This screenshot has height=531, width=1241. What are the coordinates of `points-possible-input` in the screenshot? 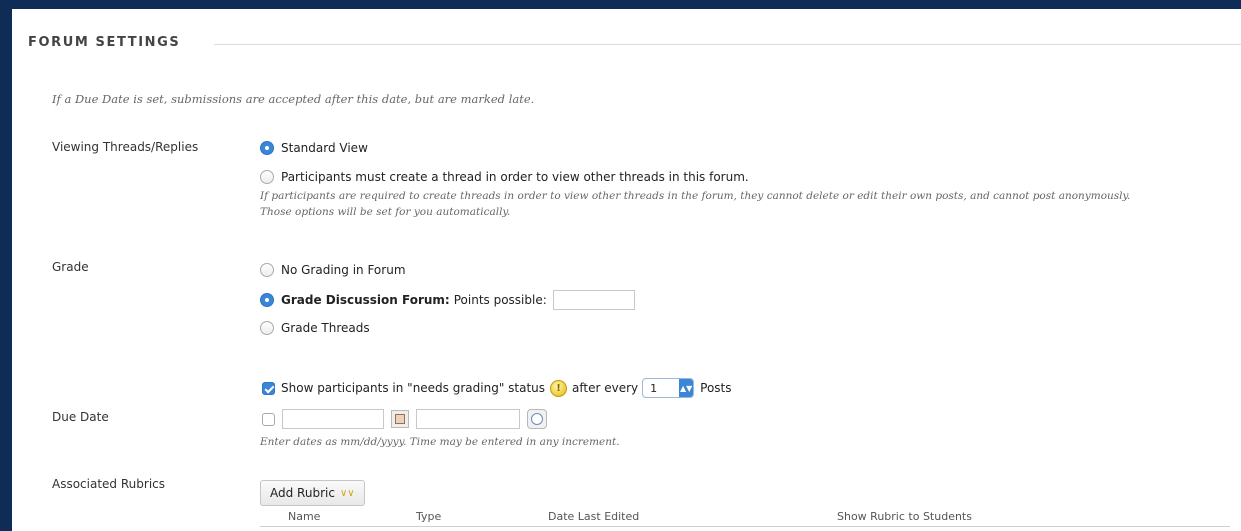 It's located at (593, 300).